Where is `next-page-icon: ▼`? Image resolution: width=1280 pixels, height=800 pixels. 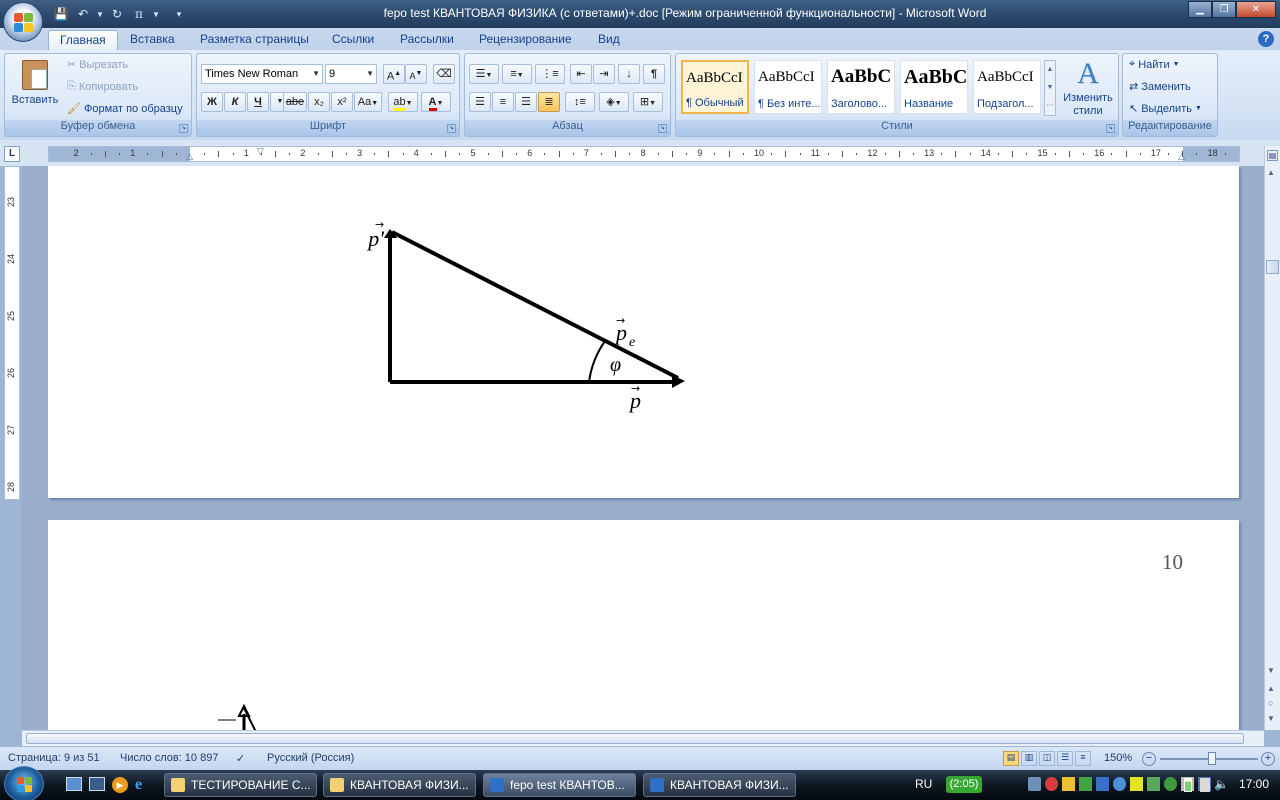 next-page-icon: ▼ is located at coordinates (1271, 718).